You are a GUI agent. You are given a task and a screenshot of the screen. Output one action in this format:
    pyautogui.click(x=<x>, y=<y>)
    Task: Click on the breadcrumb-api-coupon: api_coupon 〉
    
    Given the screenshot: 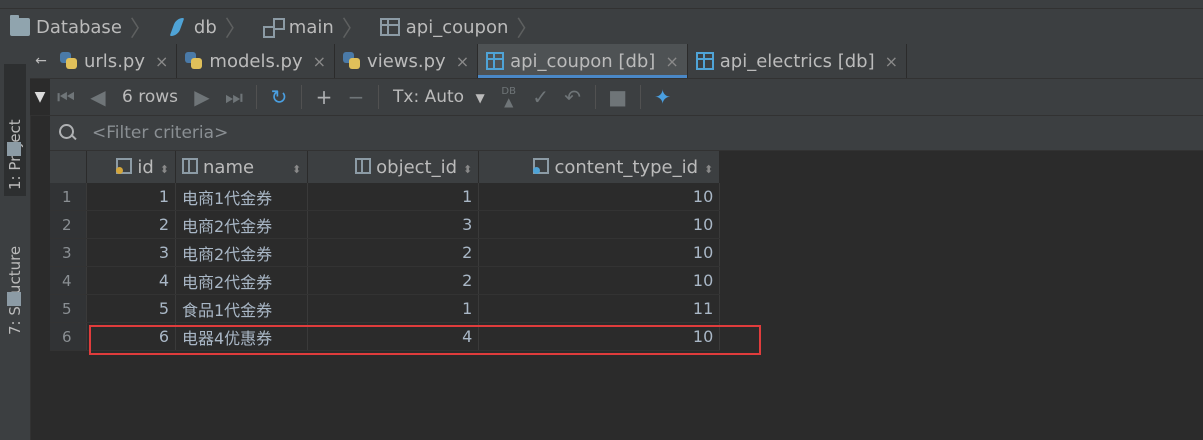 What is the action you would take?
    pyautogui.click(x=457, y=27)
    